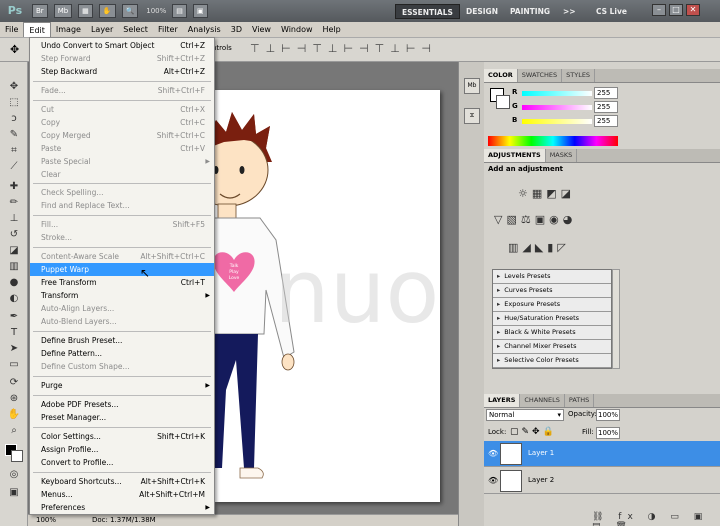  Describe the element at coordinates (530, 11) in the screenshot. I see `workspace-painting: PAINTING` at that location.